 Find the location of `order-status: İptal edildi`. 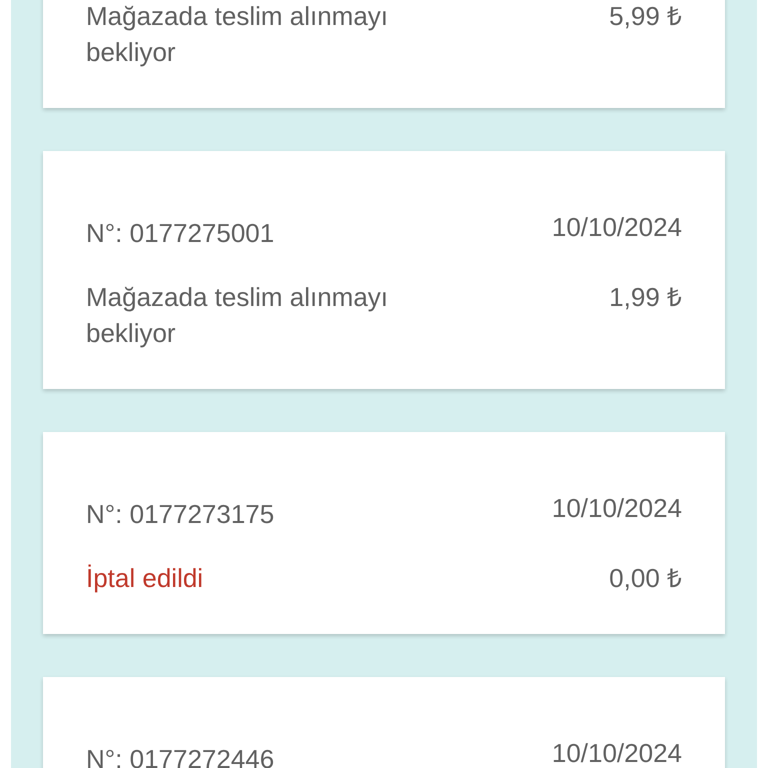

order-status: İptal edildi is located at coordinates (145, 578).